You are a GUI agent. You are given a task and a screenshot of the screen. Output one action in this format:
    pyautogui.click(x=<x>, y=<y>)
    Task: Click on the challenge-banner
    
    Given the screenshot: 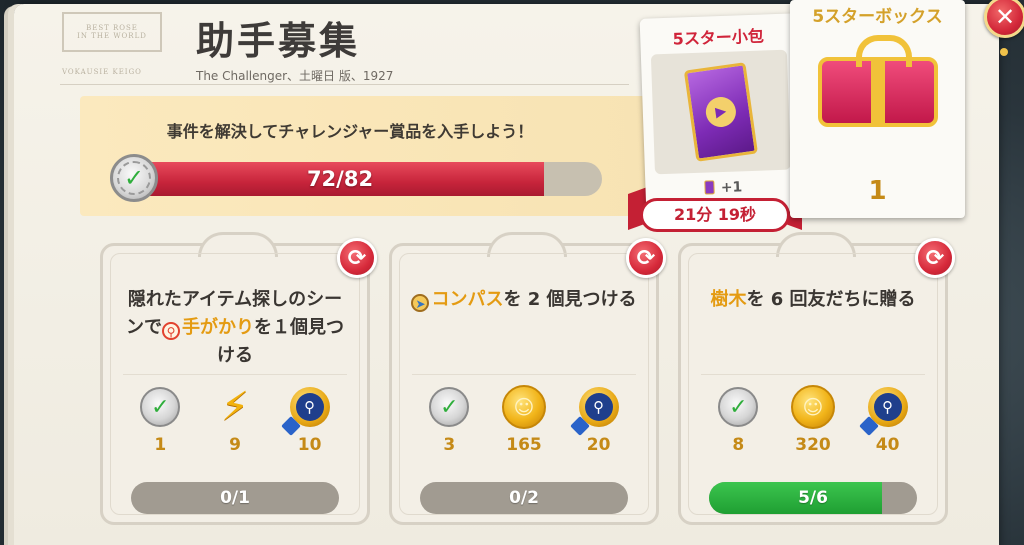 What is the action you would take?
    pyautogui.click(x=364, y=156)
    